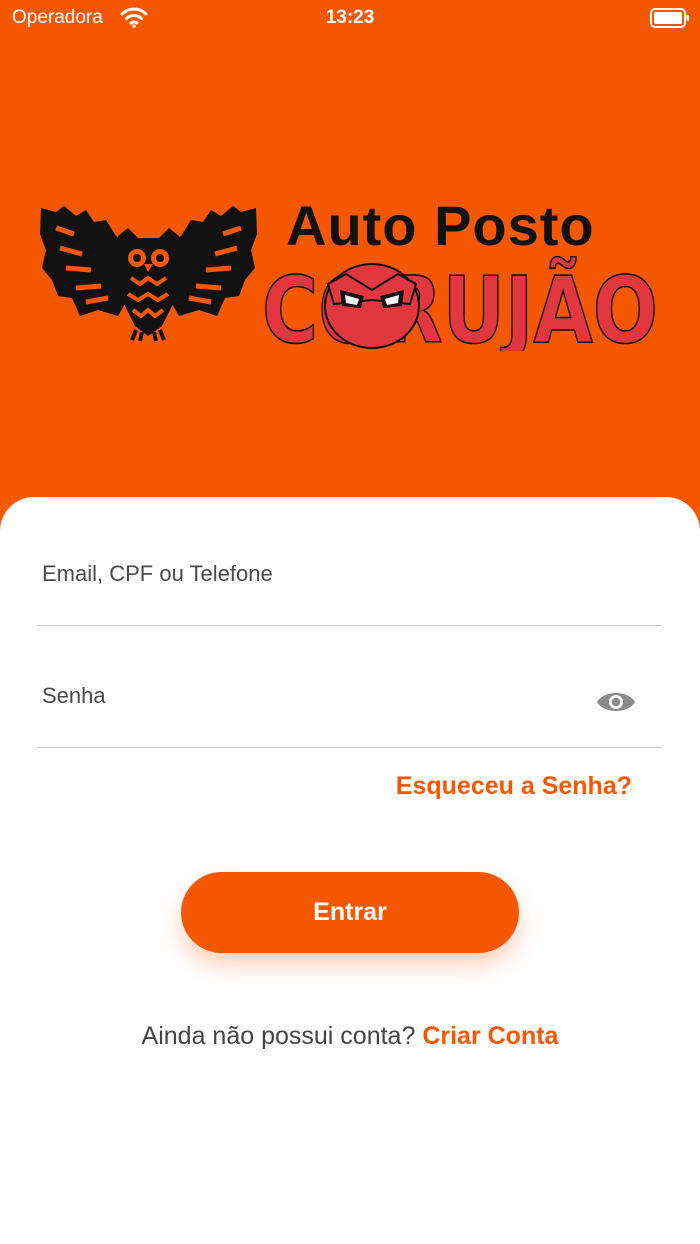 The width and height of the screenshot is (700, 1244). Describe the element at coordinates (440, 225) in the screenshot. I see `logo-line-auto-posto: Auto Posto` at that location.